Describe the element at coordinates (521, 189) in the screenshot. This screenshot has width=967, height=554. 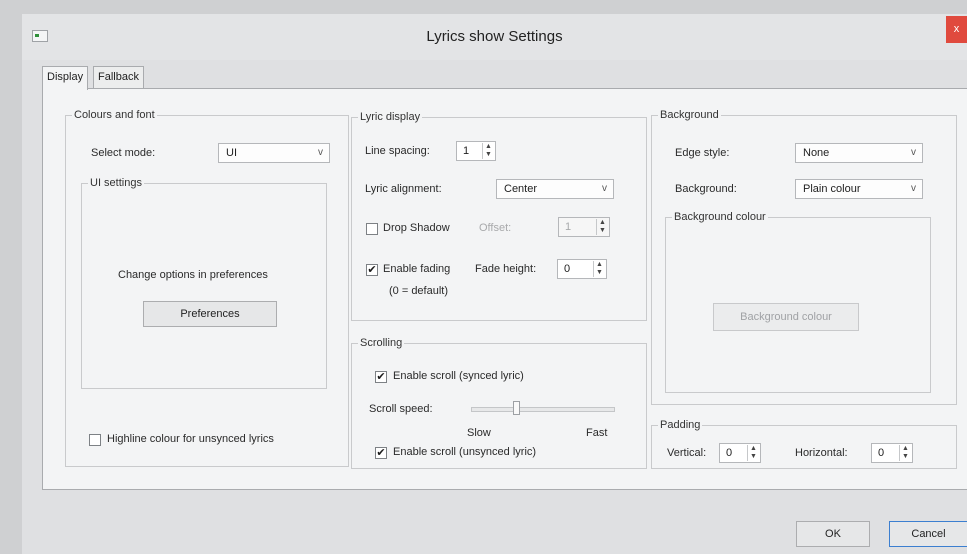
I see `lyric-alignment-value: Center` at that location.